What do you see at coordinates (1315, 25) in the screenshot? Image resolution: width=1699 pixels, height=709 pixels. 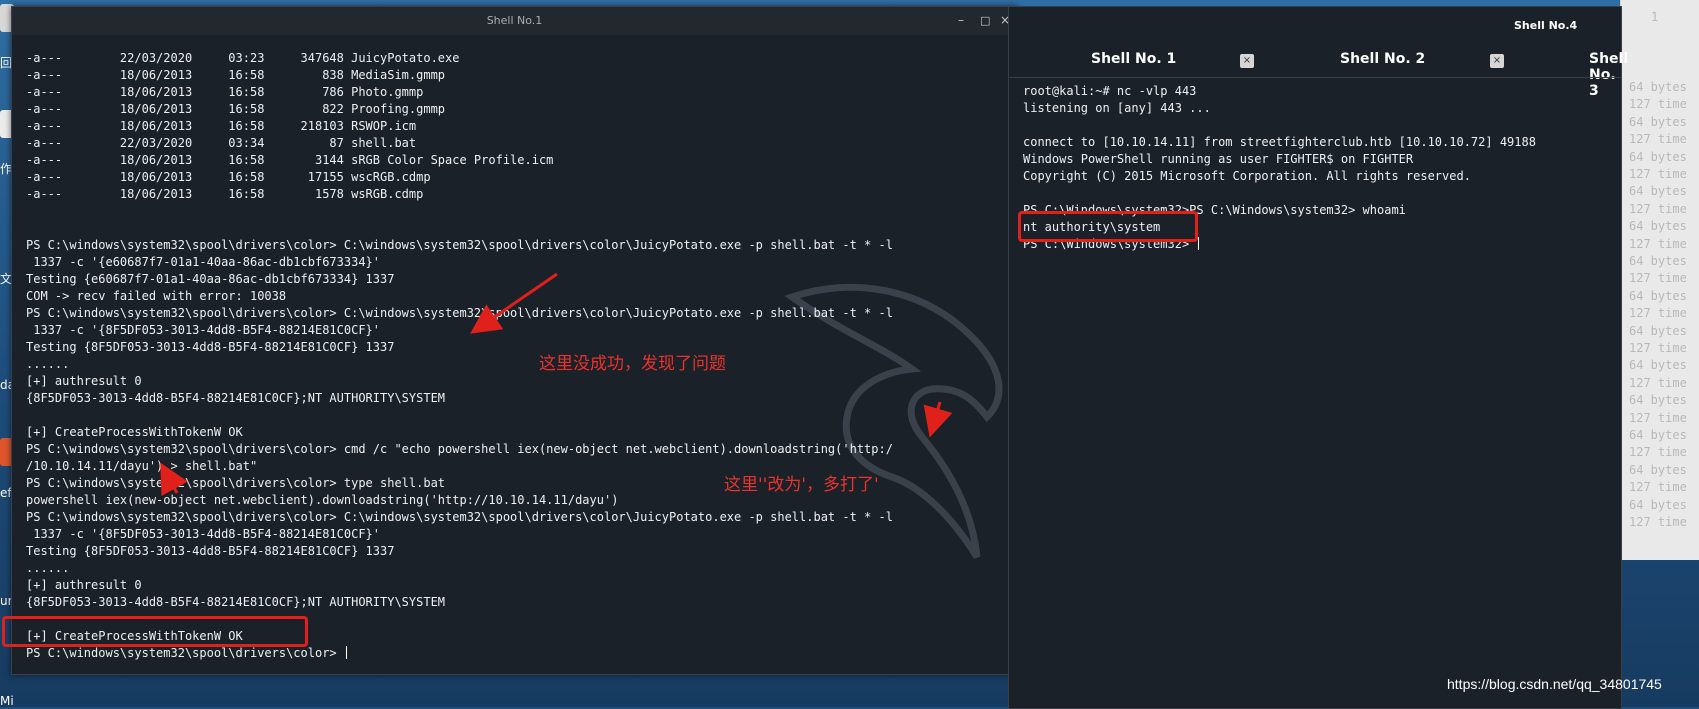 I see `title-bar: Shell No.4` at bounding box center [1315, 25].